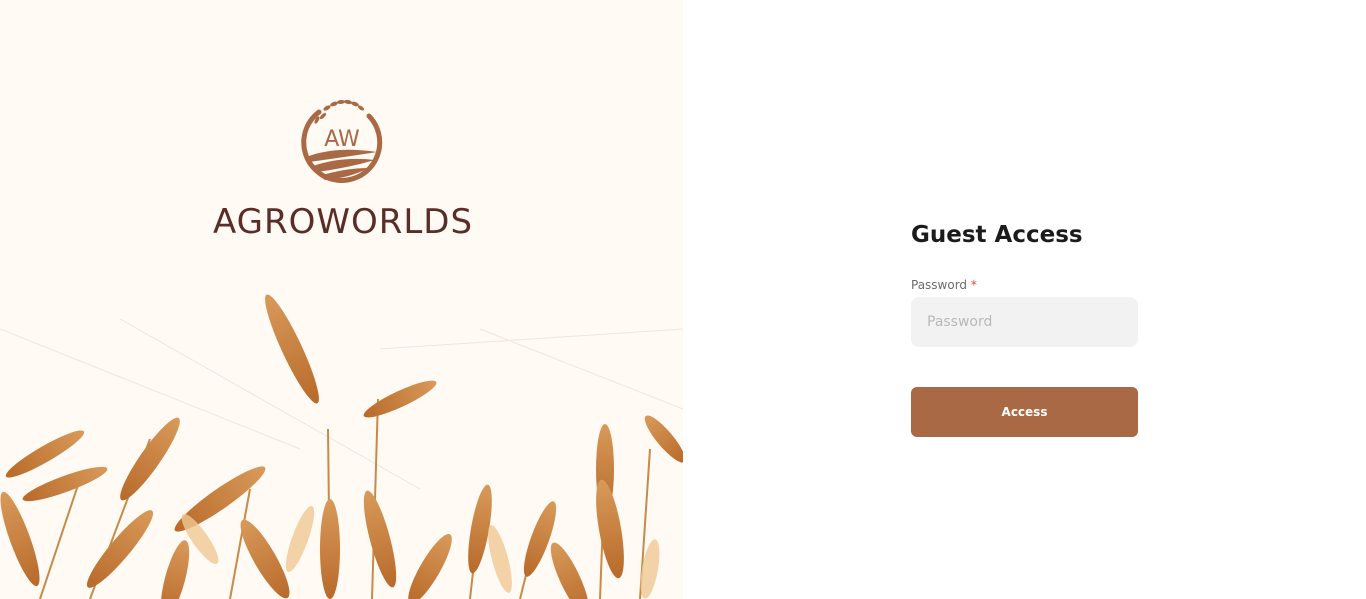 The image size is (1366, 599). I want to click on password-label: Password *, so click(1024, 285).